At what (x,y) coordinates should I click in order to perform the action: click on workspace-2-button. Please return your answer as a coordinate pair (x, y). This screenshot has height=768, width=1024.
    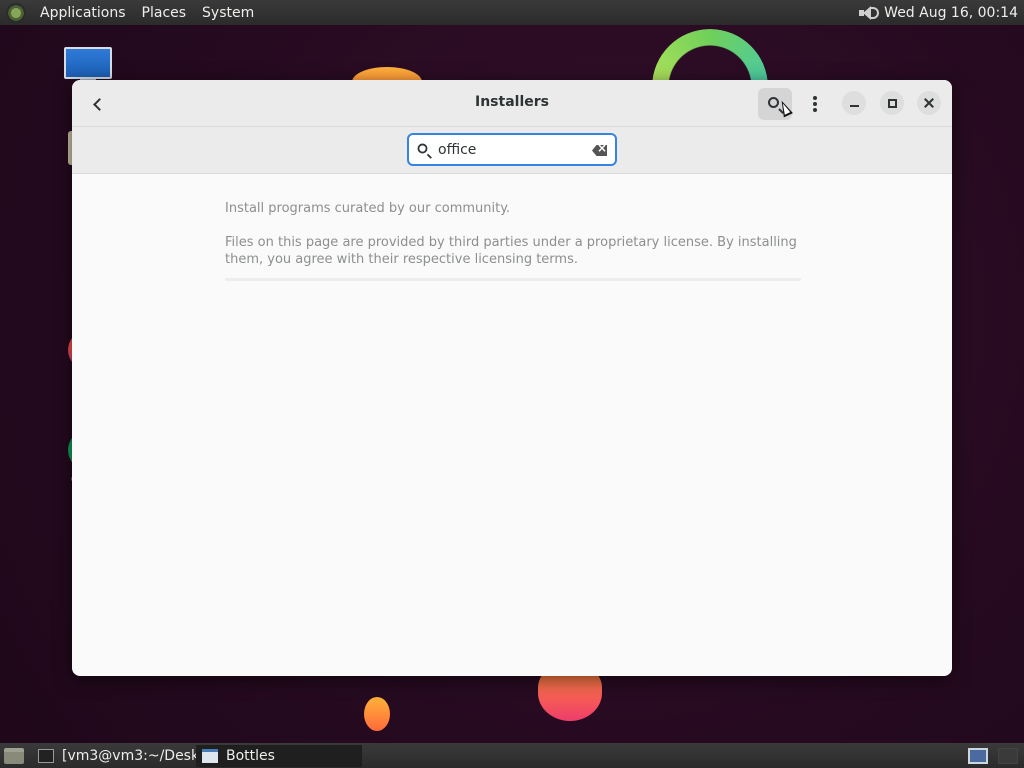
    Looking at the image, I should click on (1008, 755).